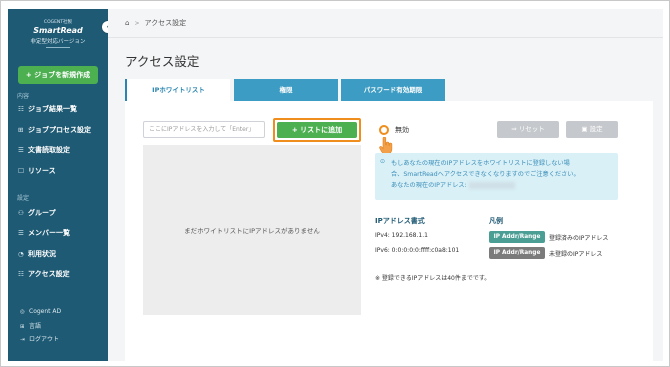 The width and height of the screenshot is (670, 367). Describe the element at coordinates (21, 109) in the screenshot. I see `list-icon: ☷` at that location.